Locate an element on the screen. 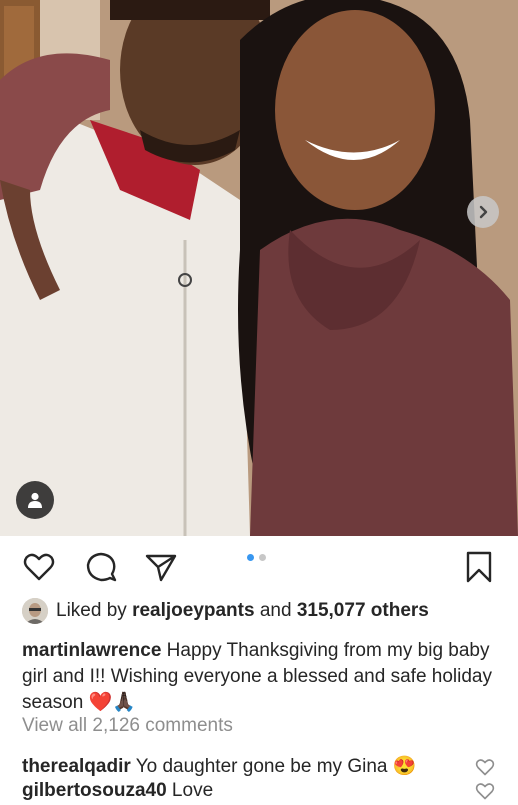  save-button is located at coordinates (479, 567).